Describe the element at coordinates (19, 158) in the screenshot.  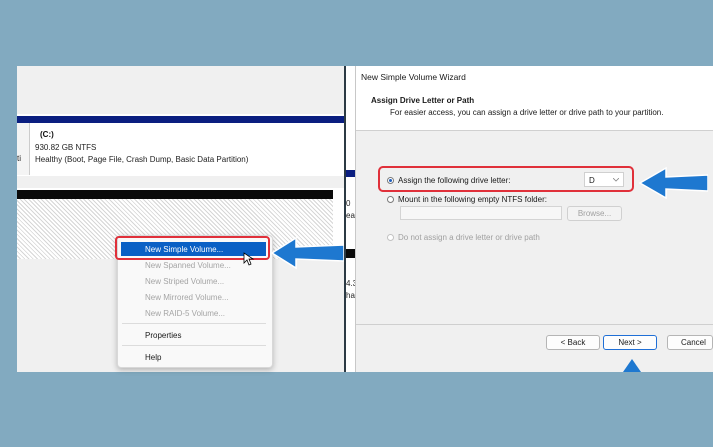
I see `disk-label-fragment: ti` at that location.